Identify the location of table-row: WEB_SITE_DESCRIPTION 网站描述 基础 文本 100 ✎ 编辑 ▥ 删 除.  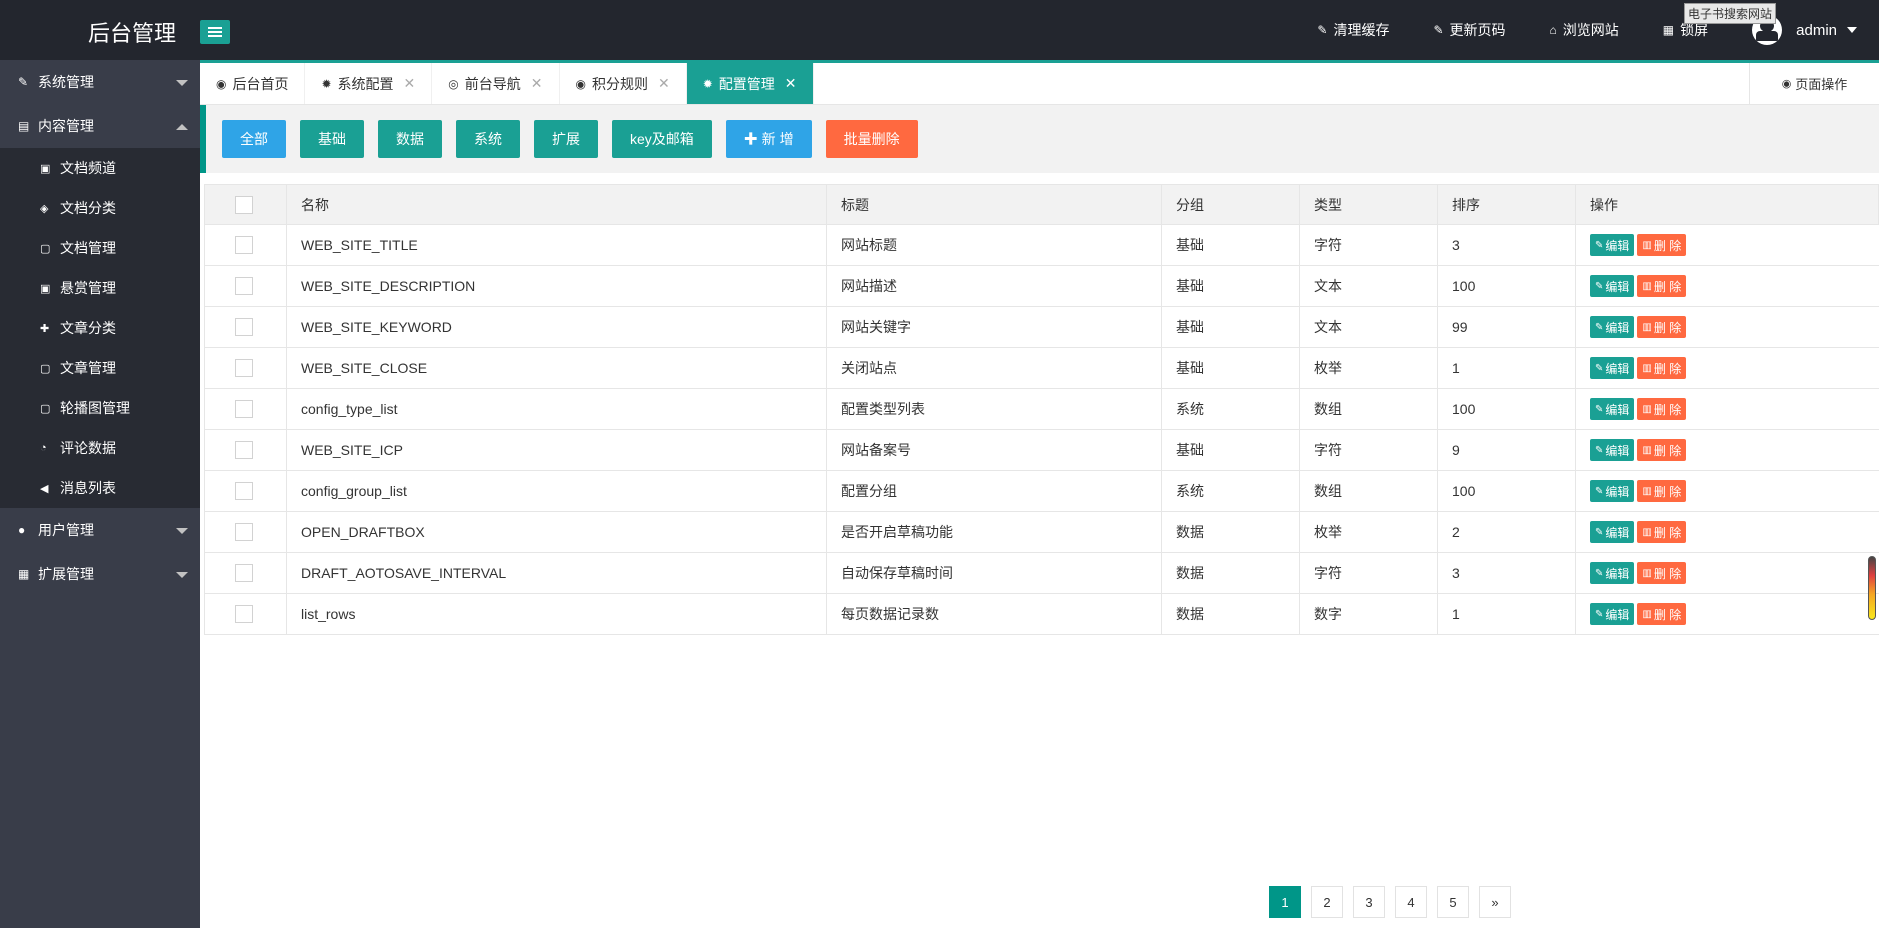
(1041, 286).